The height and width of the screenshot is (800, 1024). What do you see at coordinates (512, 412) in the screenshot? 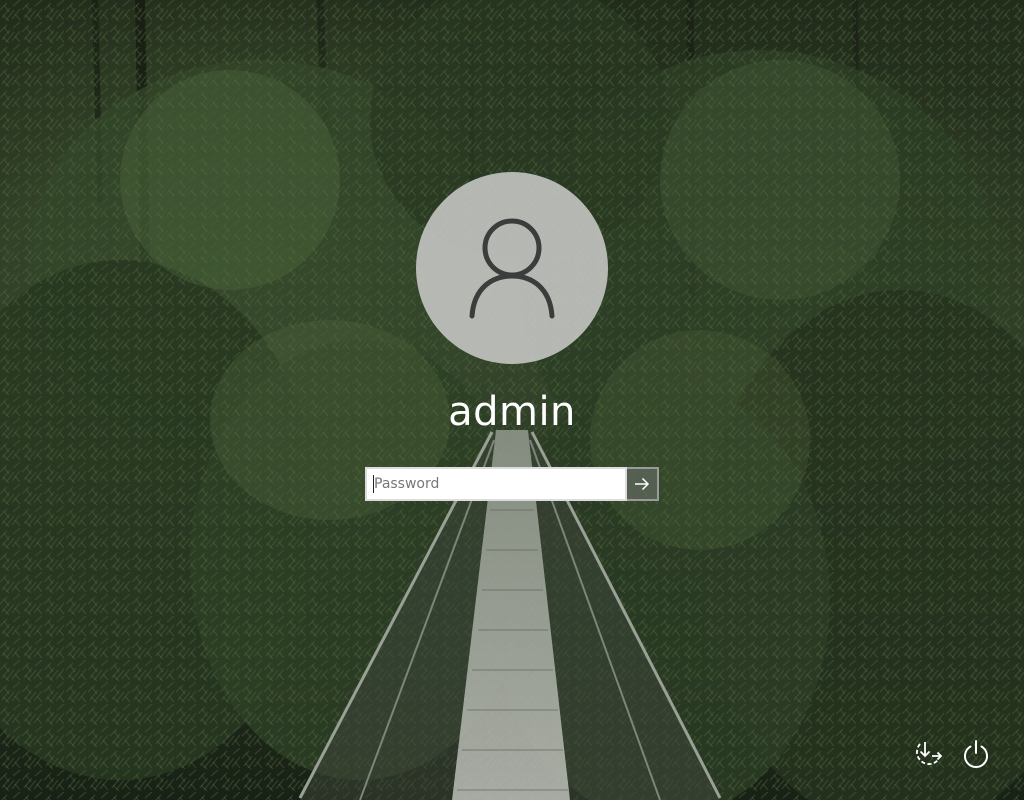
I see `username-label: admin` at bounding box center [512, 412].